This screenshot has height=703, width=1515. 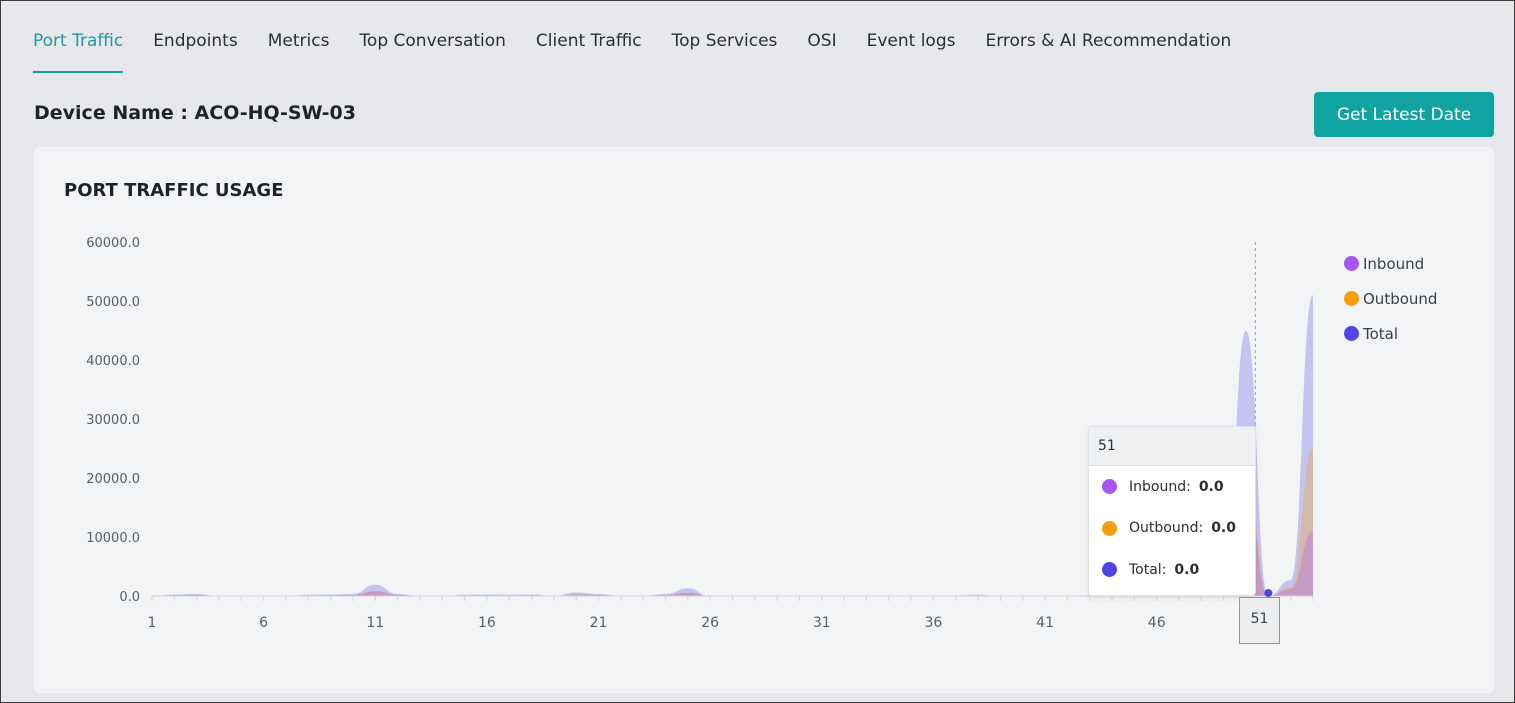 I want to click on tab-port-traffic: Port Traffic, so click(x=78, y=47).